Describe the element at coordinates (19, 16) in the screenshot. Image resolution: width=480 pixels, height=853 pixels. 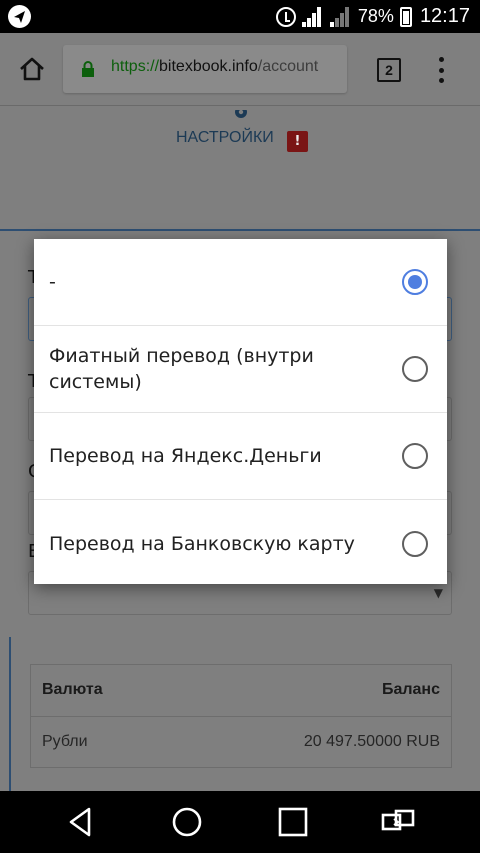
I see `telegram-icon` at that location.